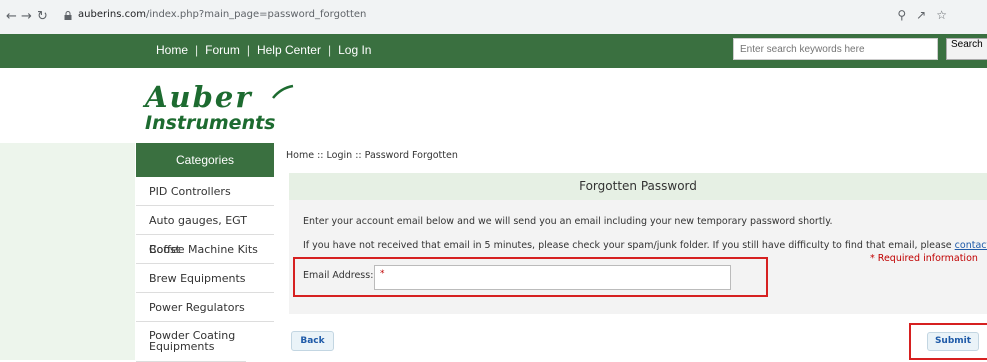 The width and height of the screenshot is (987, 362). Describe the element at coordinates (289, 50) in the screenshot. I see `nav-help-center: Help Center` at that location.